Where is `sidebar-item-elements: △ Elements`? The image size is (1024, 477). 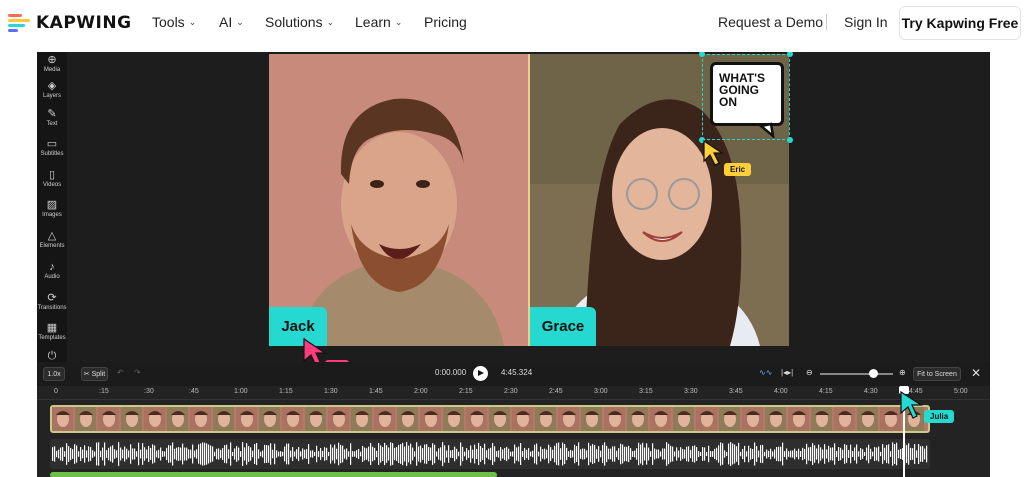
sidebar-item-elements: △ Elements is located at coordinates (52, 240).